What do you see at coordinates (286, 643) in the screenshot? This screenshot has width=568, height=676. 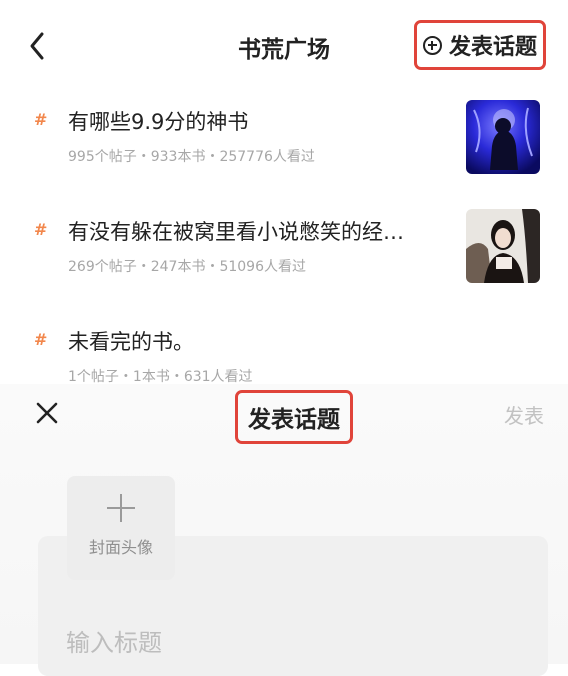 I see `title-input` at bounding box center [286, 643].